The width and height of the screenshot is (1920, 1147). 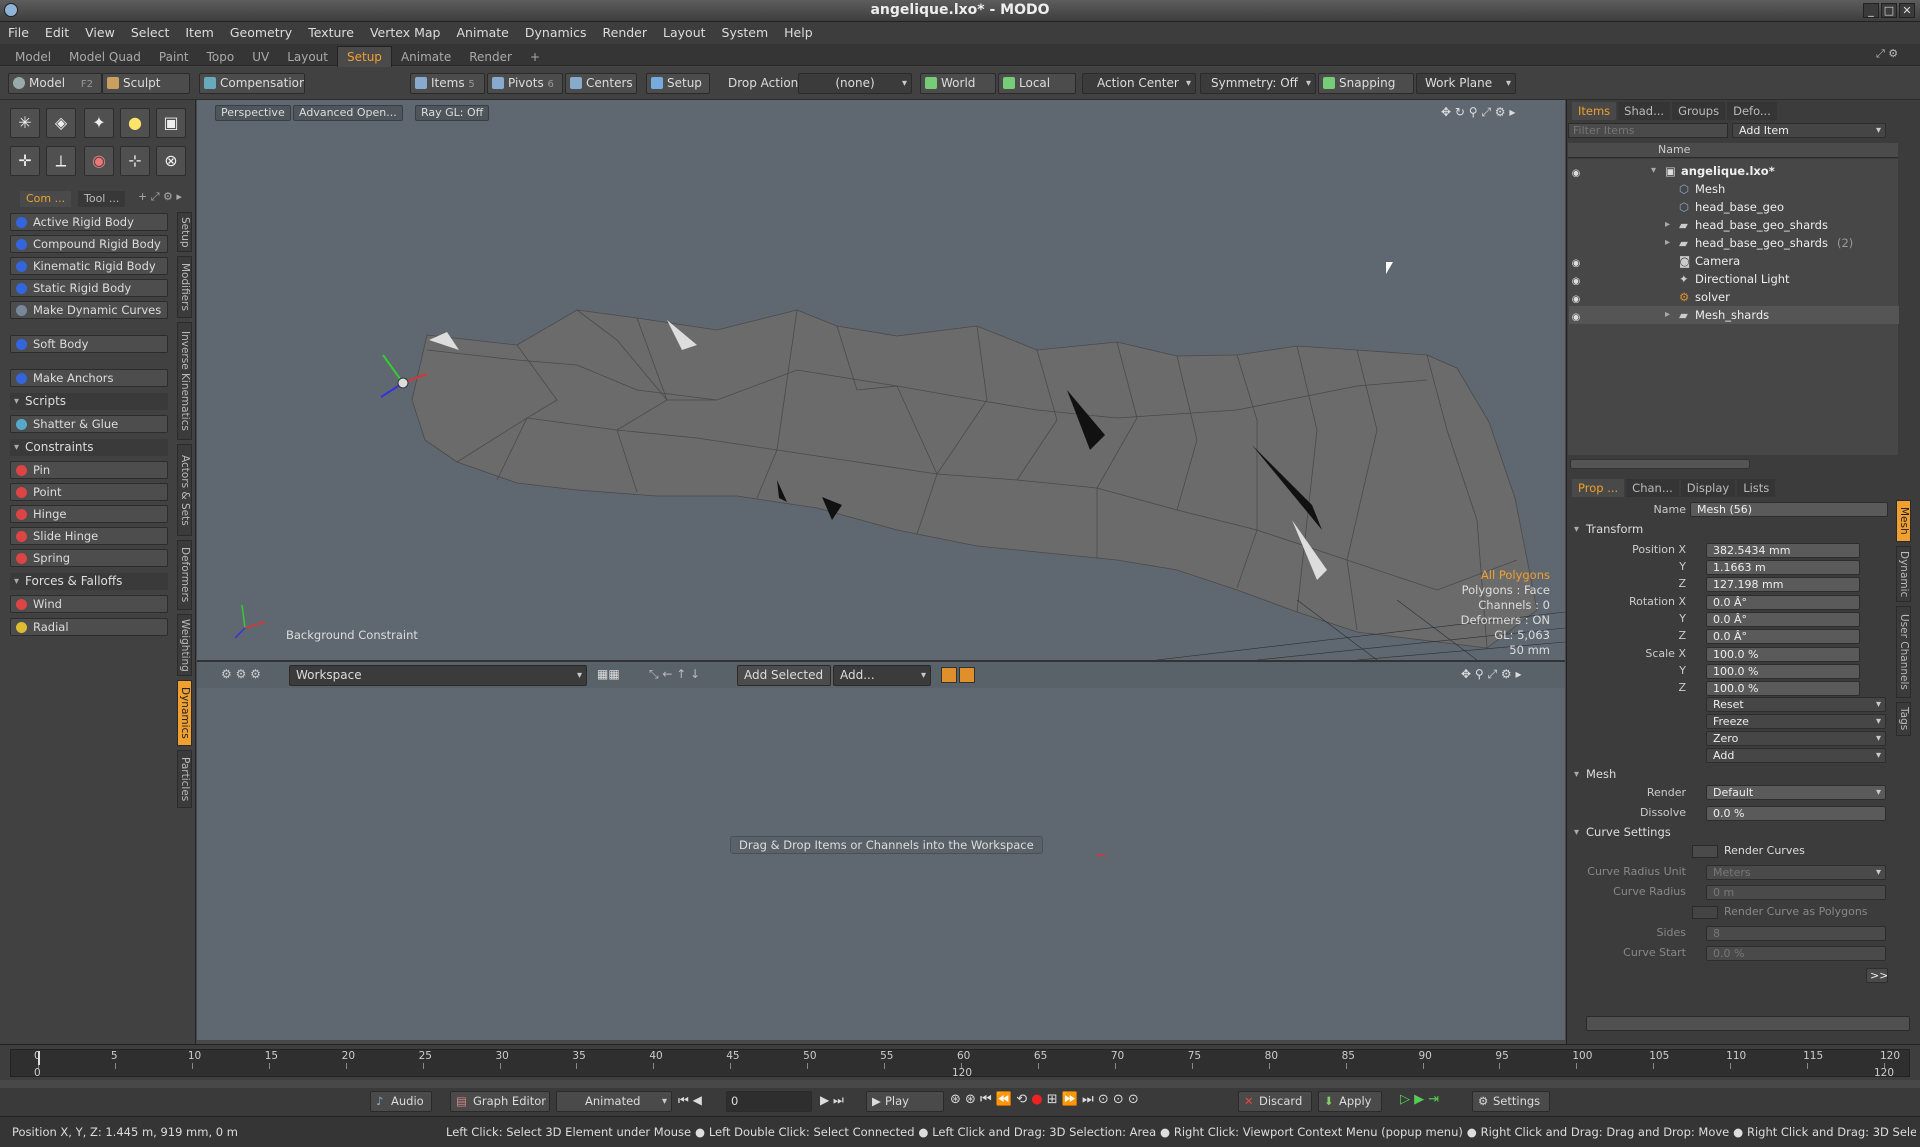 What do you see at coordinates (525, 83) in the screenshot?
I see `pivots-mode-button: Pivots 6` at bounding box center [525, 83].